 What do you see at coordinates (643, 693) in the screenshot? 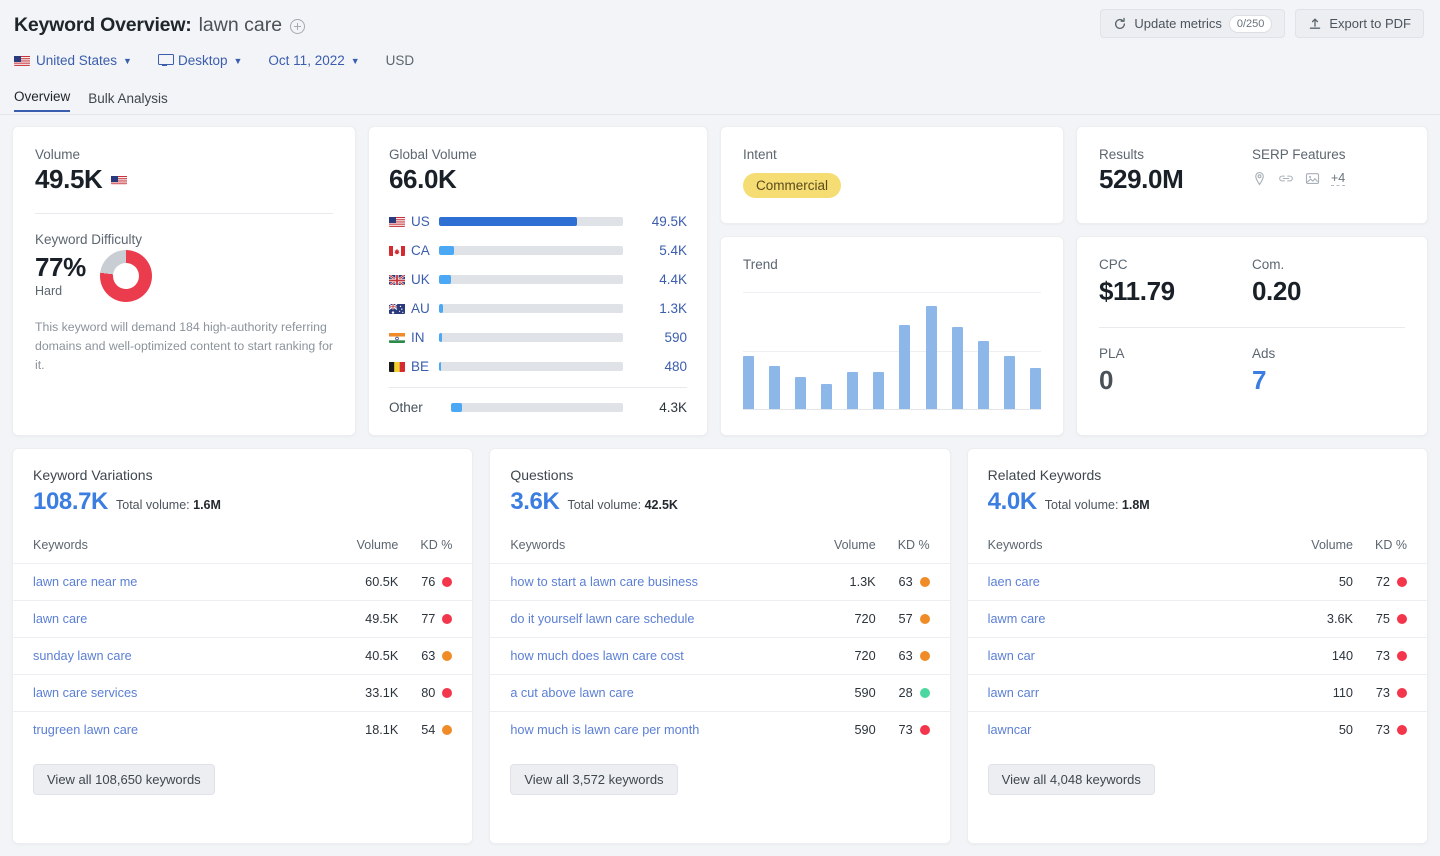
I see `keyword-cell: a cut above lawn care` at bounding box center [643, 693].